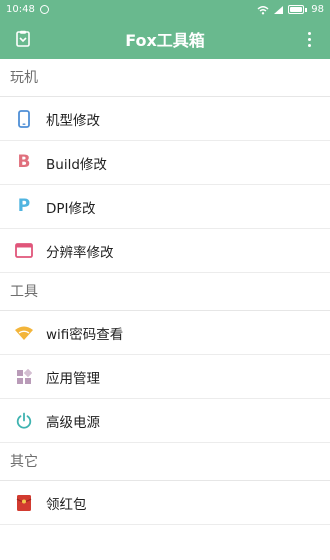 This screenshot has height=560, width=330. What do you see at coordinates (165, 377) in the screenshot?
I see `list-item-app-manager: 应用管理` at bounding box center [165, 377].